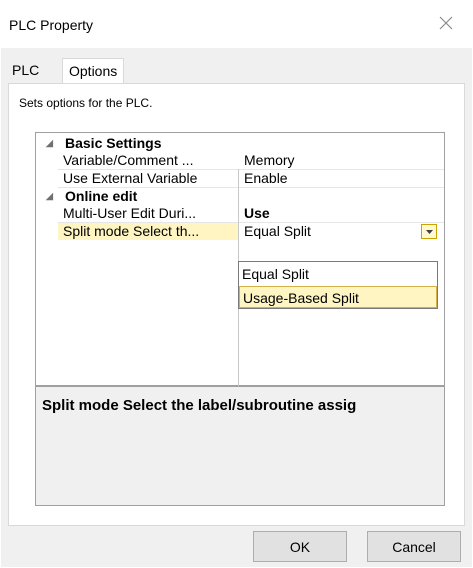 Image resolution: width=473 pixels, height=568 pixels. I want to click on category-label: Basic Settings, so click(113, 143).